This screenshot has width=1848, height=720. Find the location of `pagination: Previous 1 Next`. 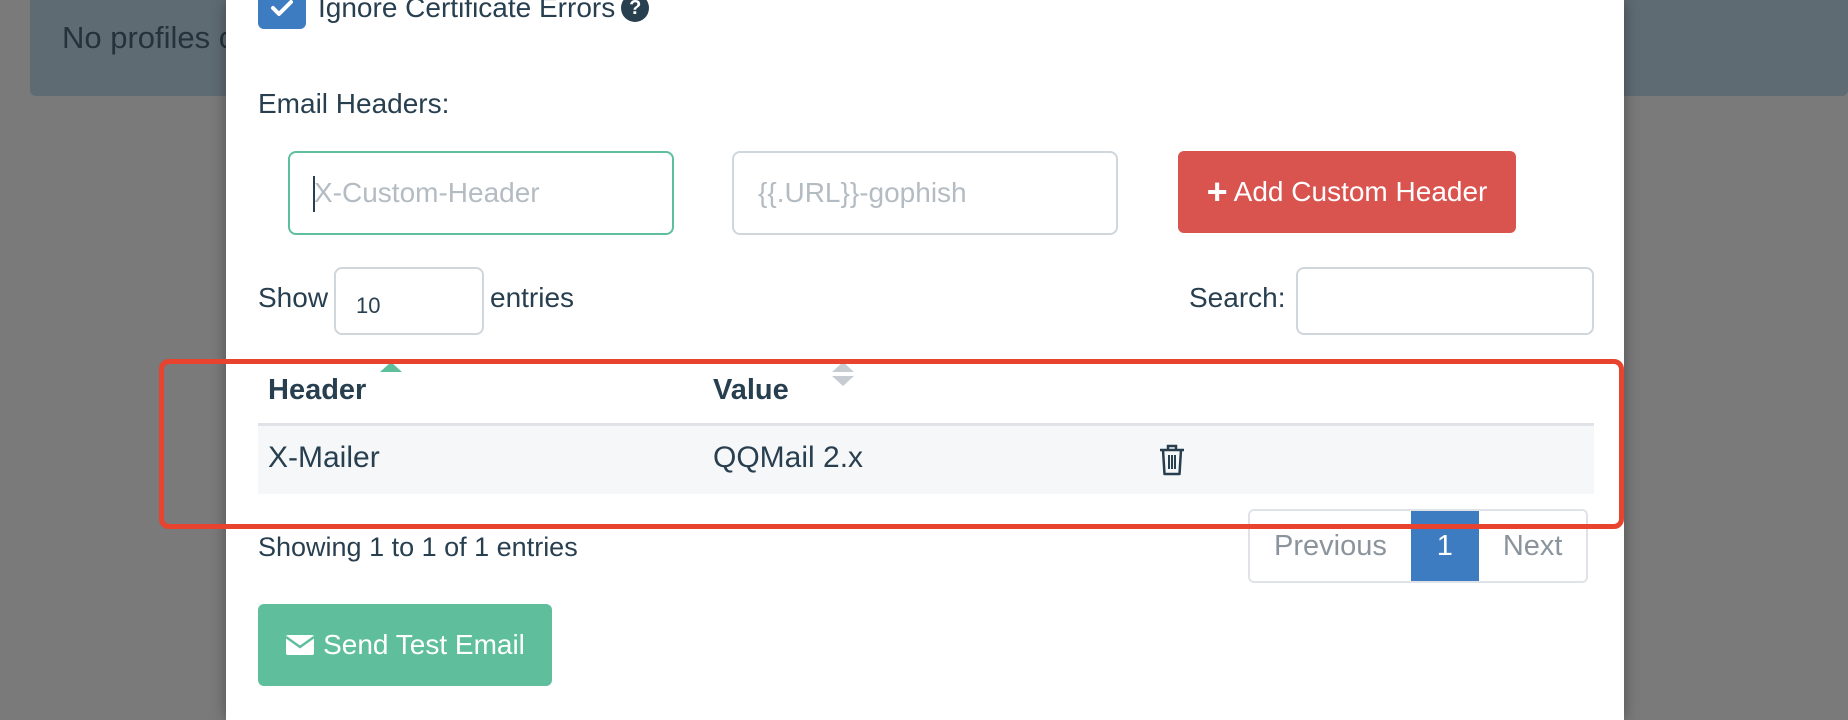

pagination: Previous 1 Next is located at coordinates (1418, 546).